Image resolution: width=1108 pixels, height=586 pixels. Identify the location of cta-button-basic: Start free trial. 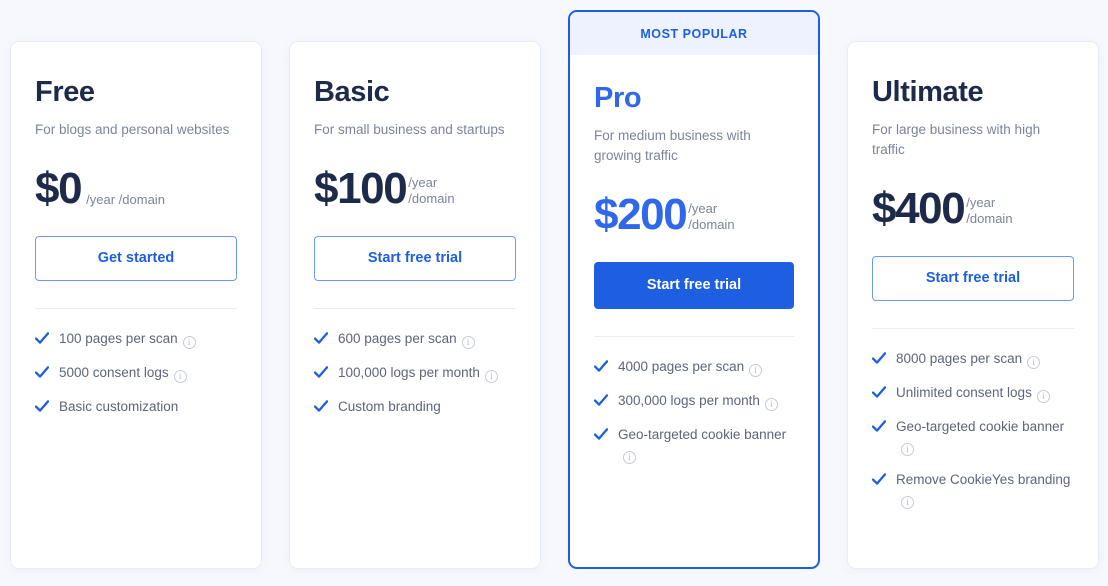
(415, 258).